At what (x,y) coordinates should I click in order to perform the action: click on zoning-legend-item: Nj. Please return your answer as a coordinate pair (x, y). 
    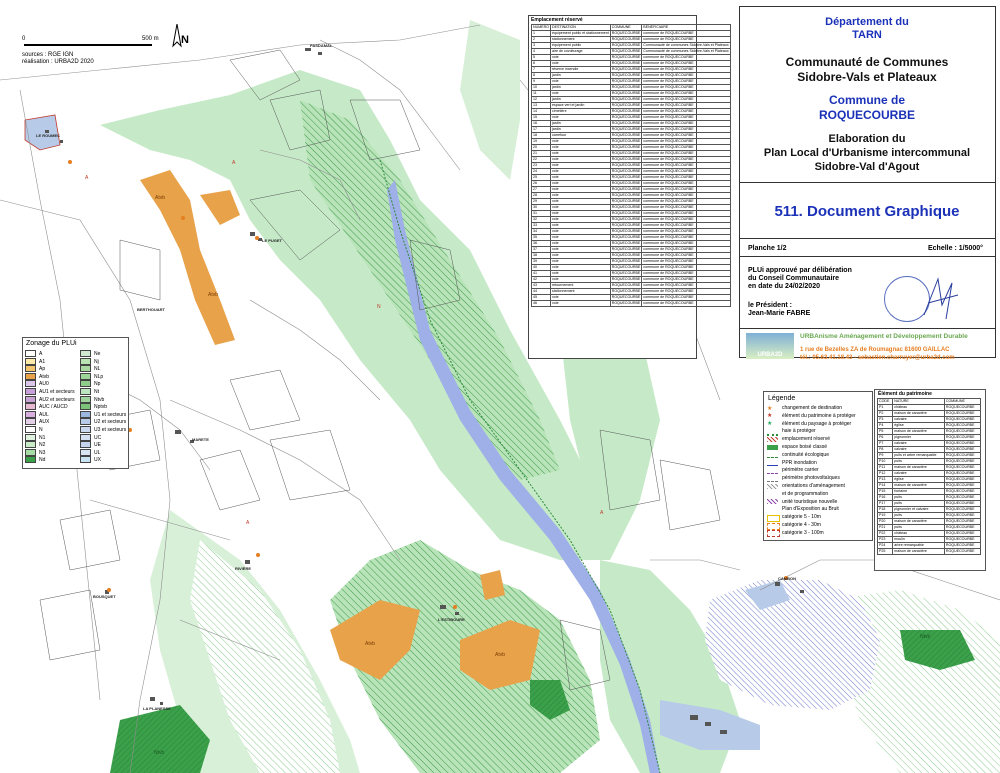
    Looking at the image, I should click on (89, 361).